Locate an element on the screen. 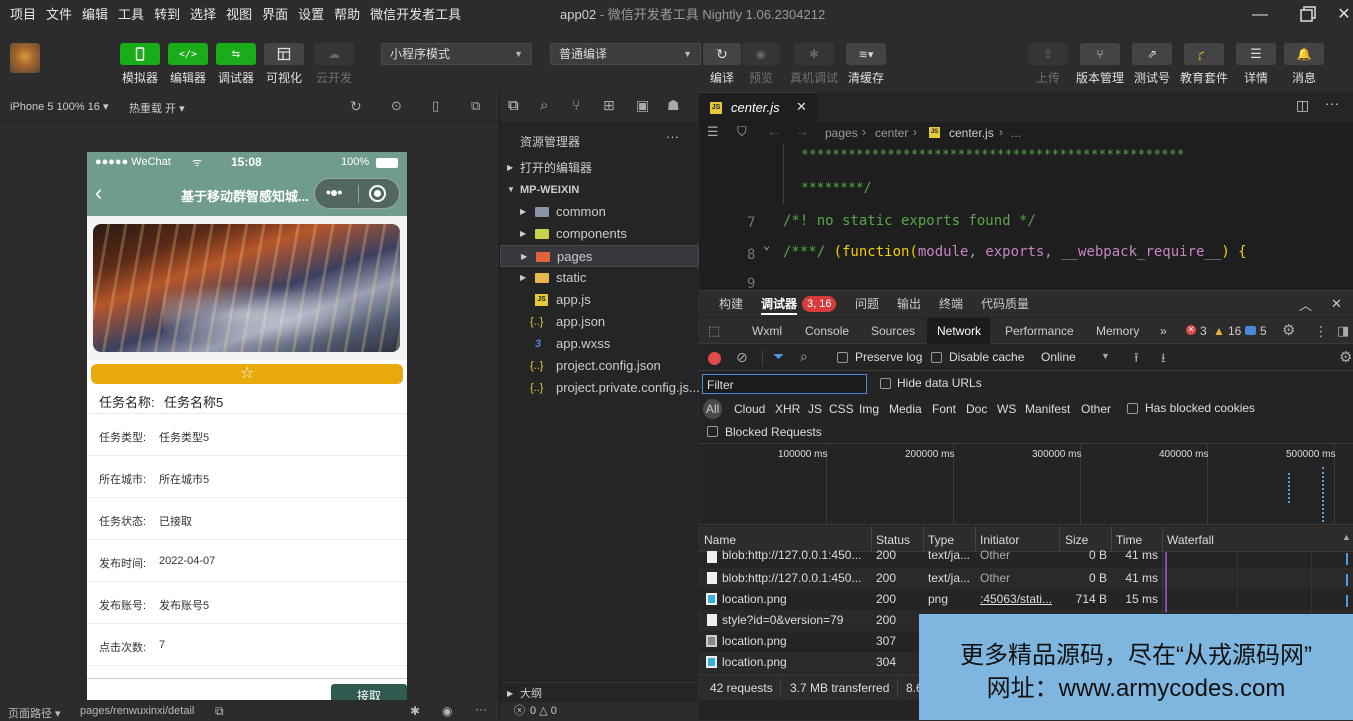 The height and width of the screenshot is (721, 1353). close-panel-icon: ✕ is located at coordinates (1336, 304).